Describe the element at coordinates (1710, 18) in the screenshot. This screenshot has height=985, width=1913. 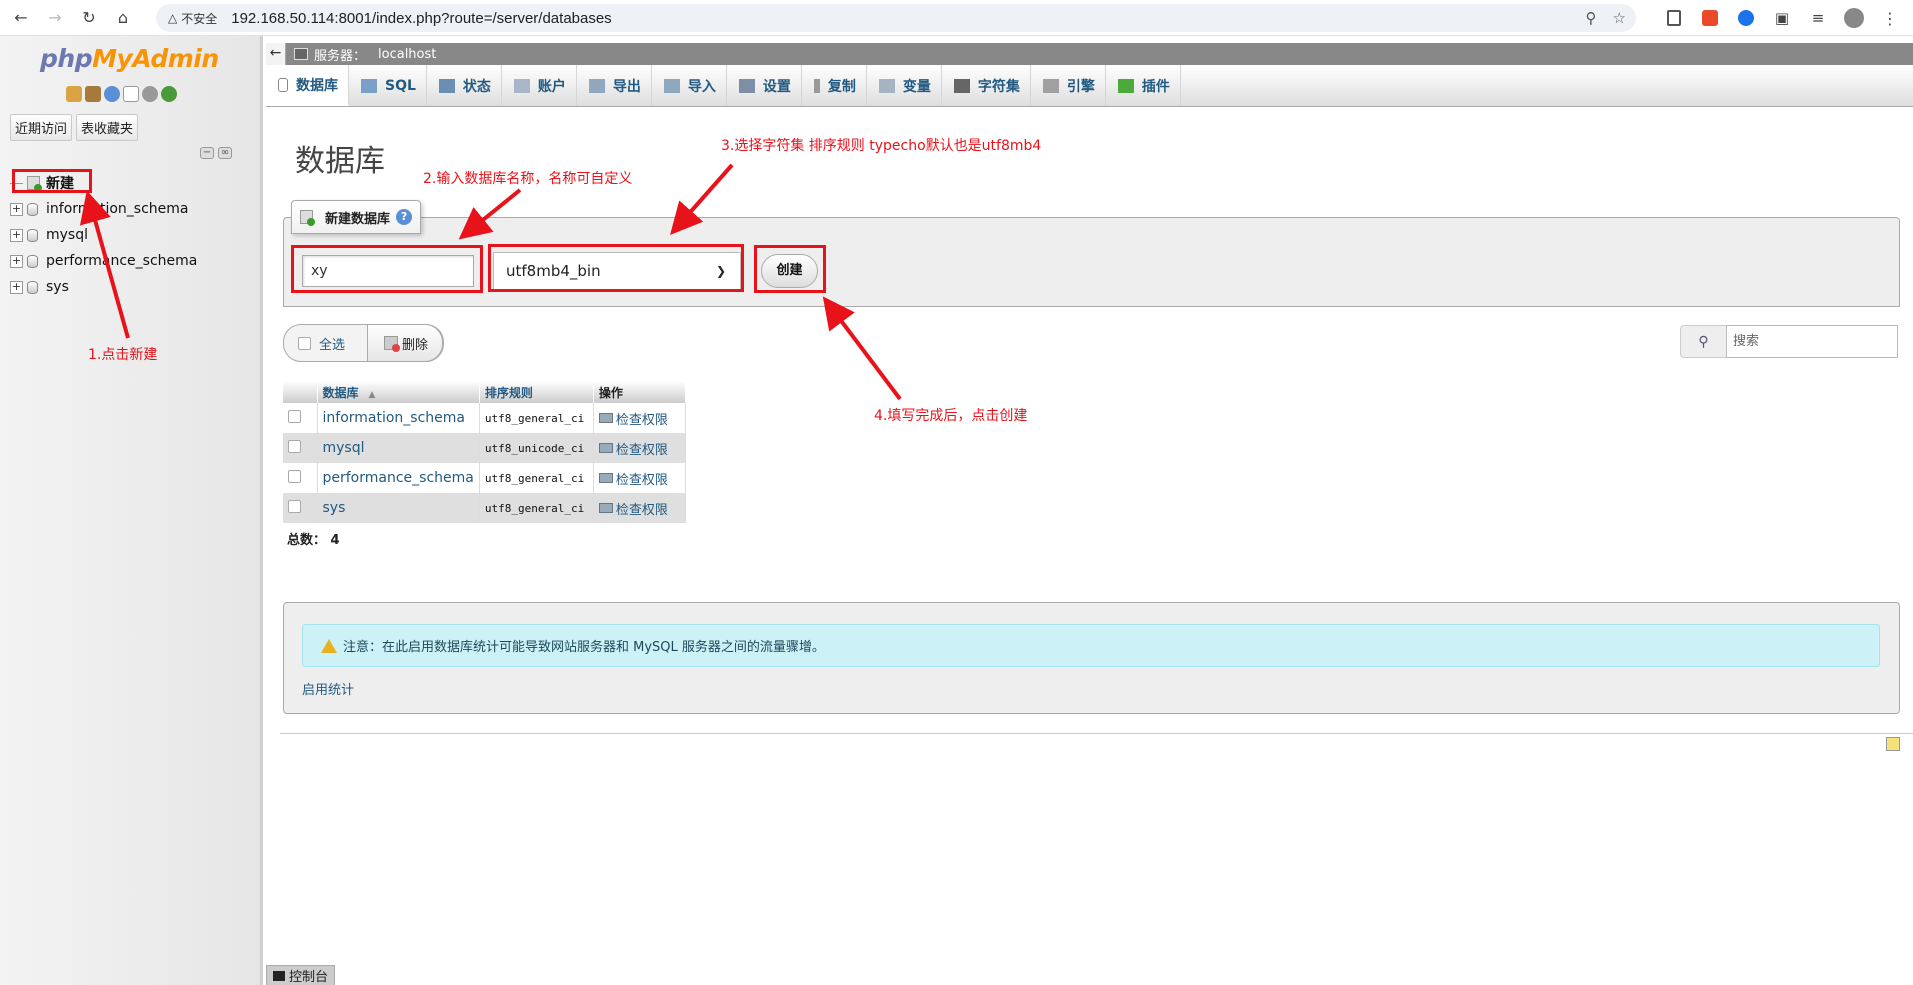
I see `extension-red-icon` at that location.